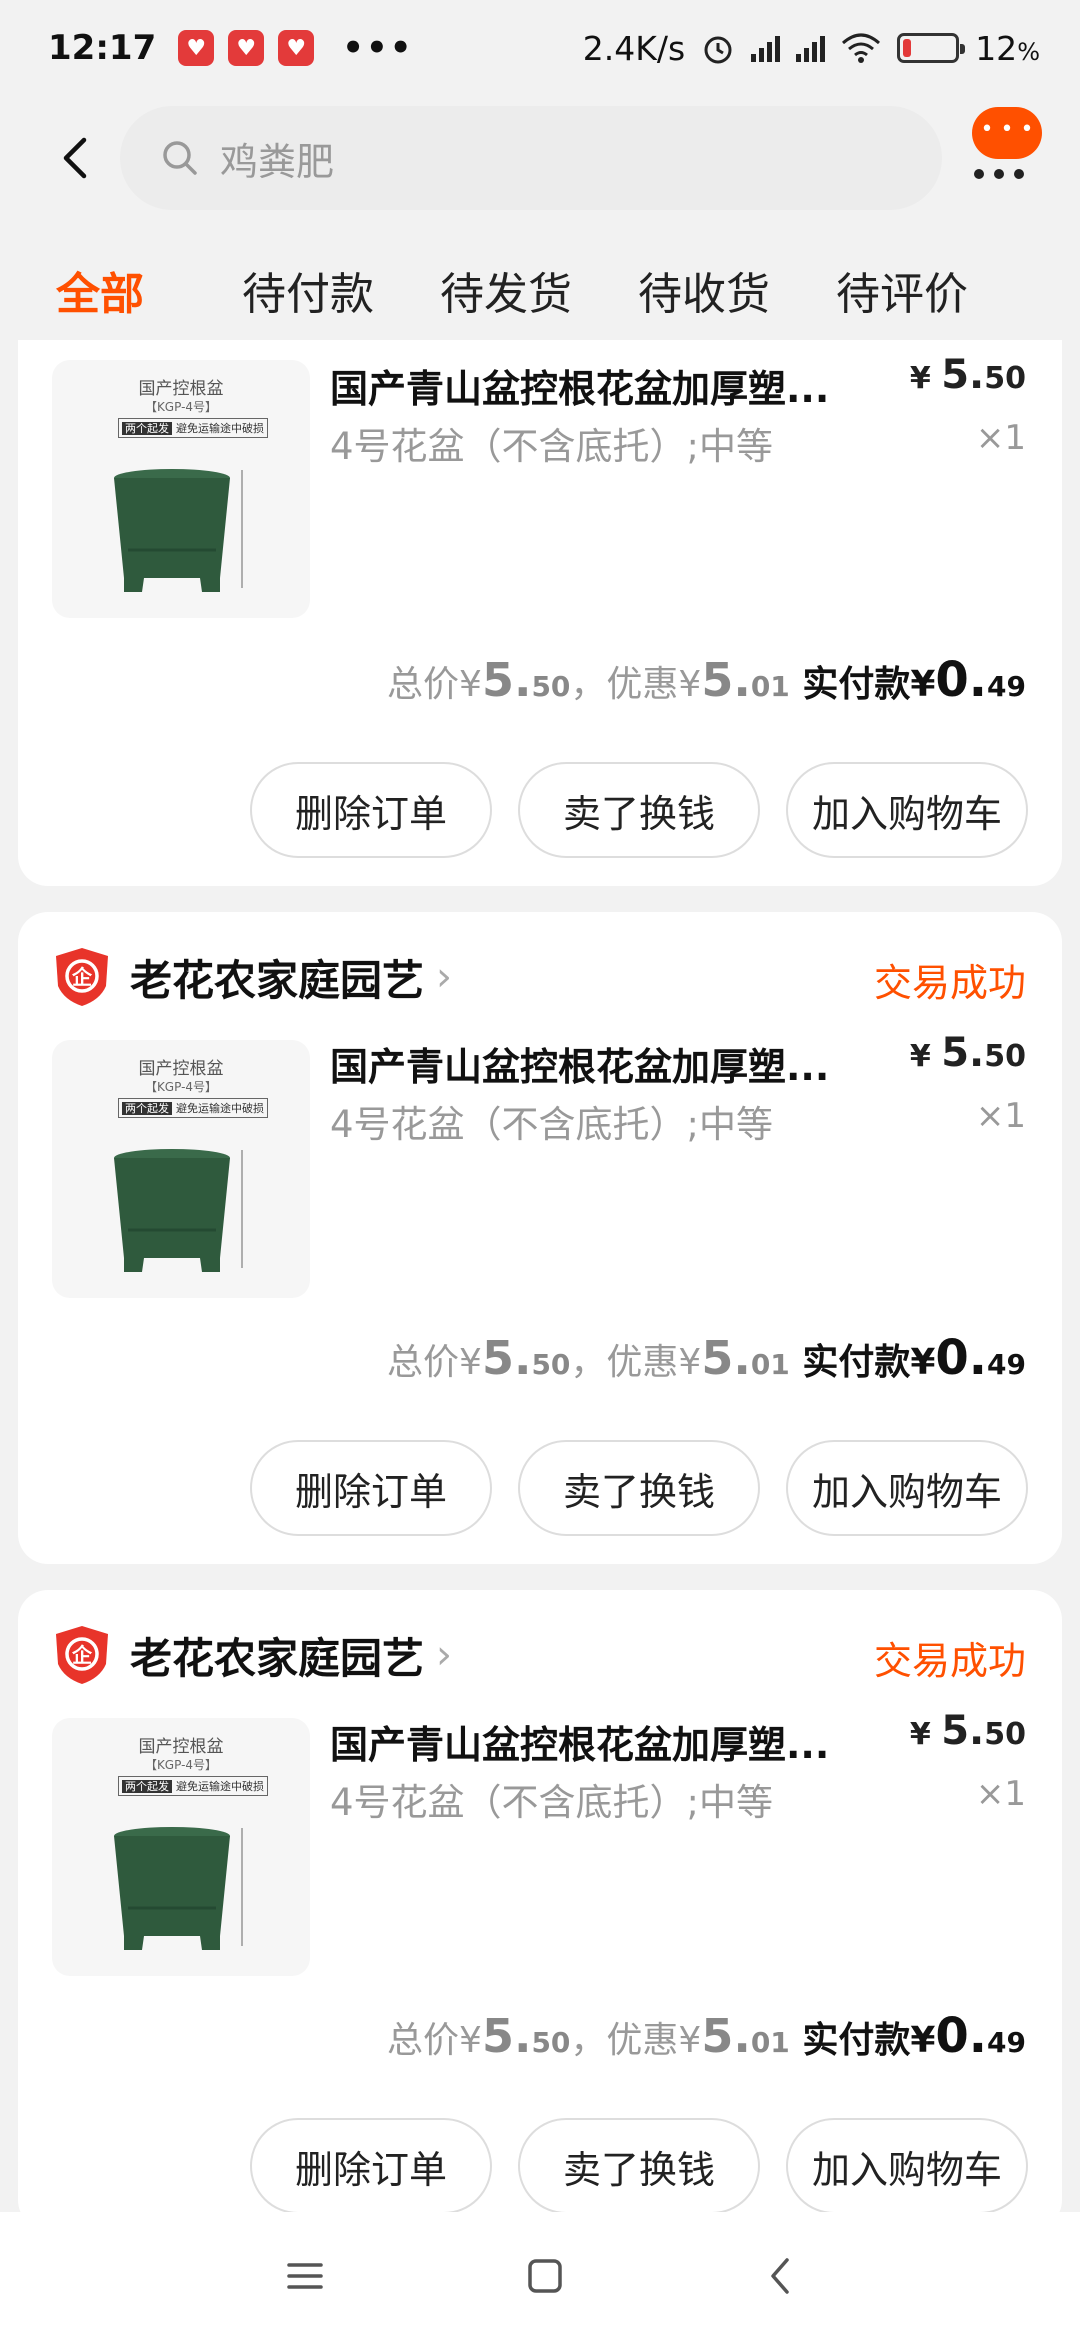 The image size is (1080, 2340). What do you see at coordinates (902, 290) in the screenshot?
I see `tab-pending-review: 待评价` at bounding box center [902, 290].